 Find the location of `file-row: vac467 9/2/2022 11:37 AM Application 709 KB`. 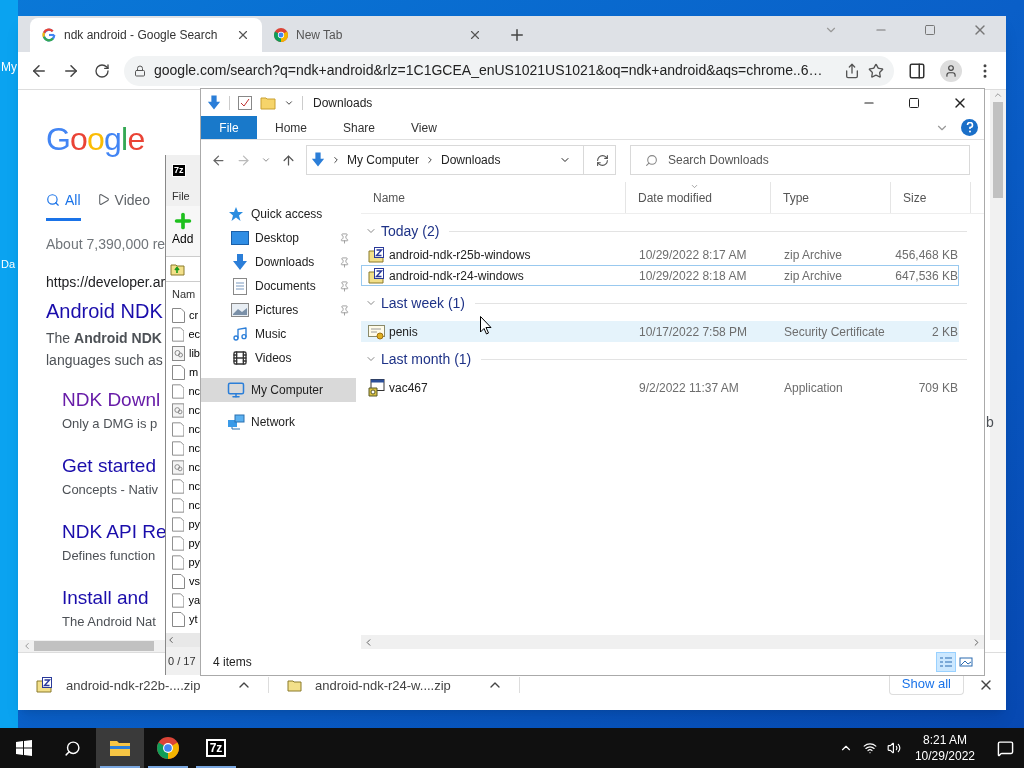

file-row: vac467 9/2/2022 11:37 AM Application 709 KB is located at coordinates (660, 387).